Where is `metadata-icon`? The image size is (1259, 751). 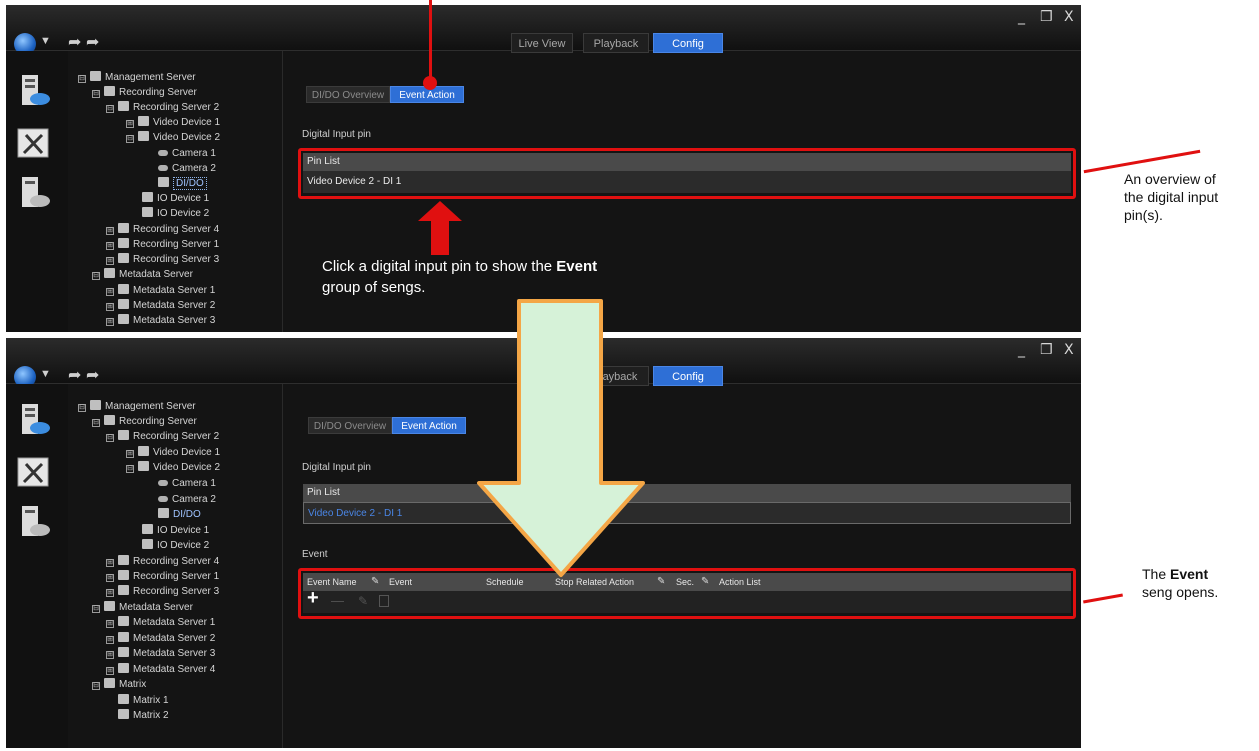
metadata-icon is located at coordinates (123, 304).